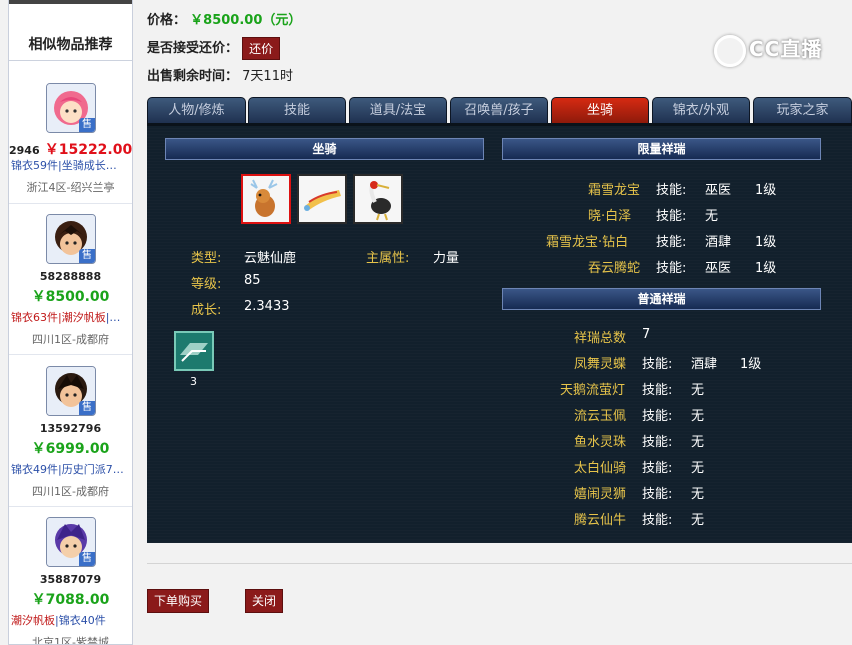  Describe the element at coordinates (70, 449) in the screenshot. I see `item-price: ￥6999.00` at that location.